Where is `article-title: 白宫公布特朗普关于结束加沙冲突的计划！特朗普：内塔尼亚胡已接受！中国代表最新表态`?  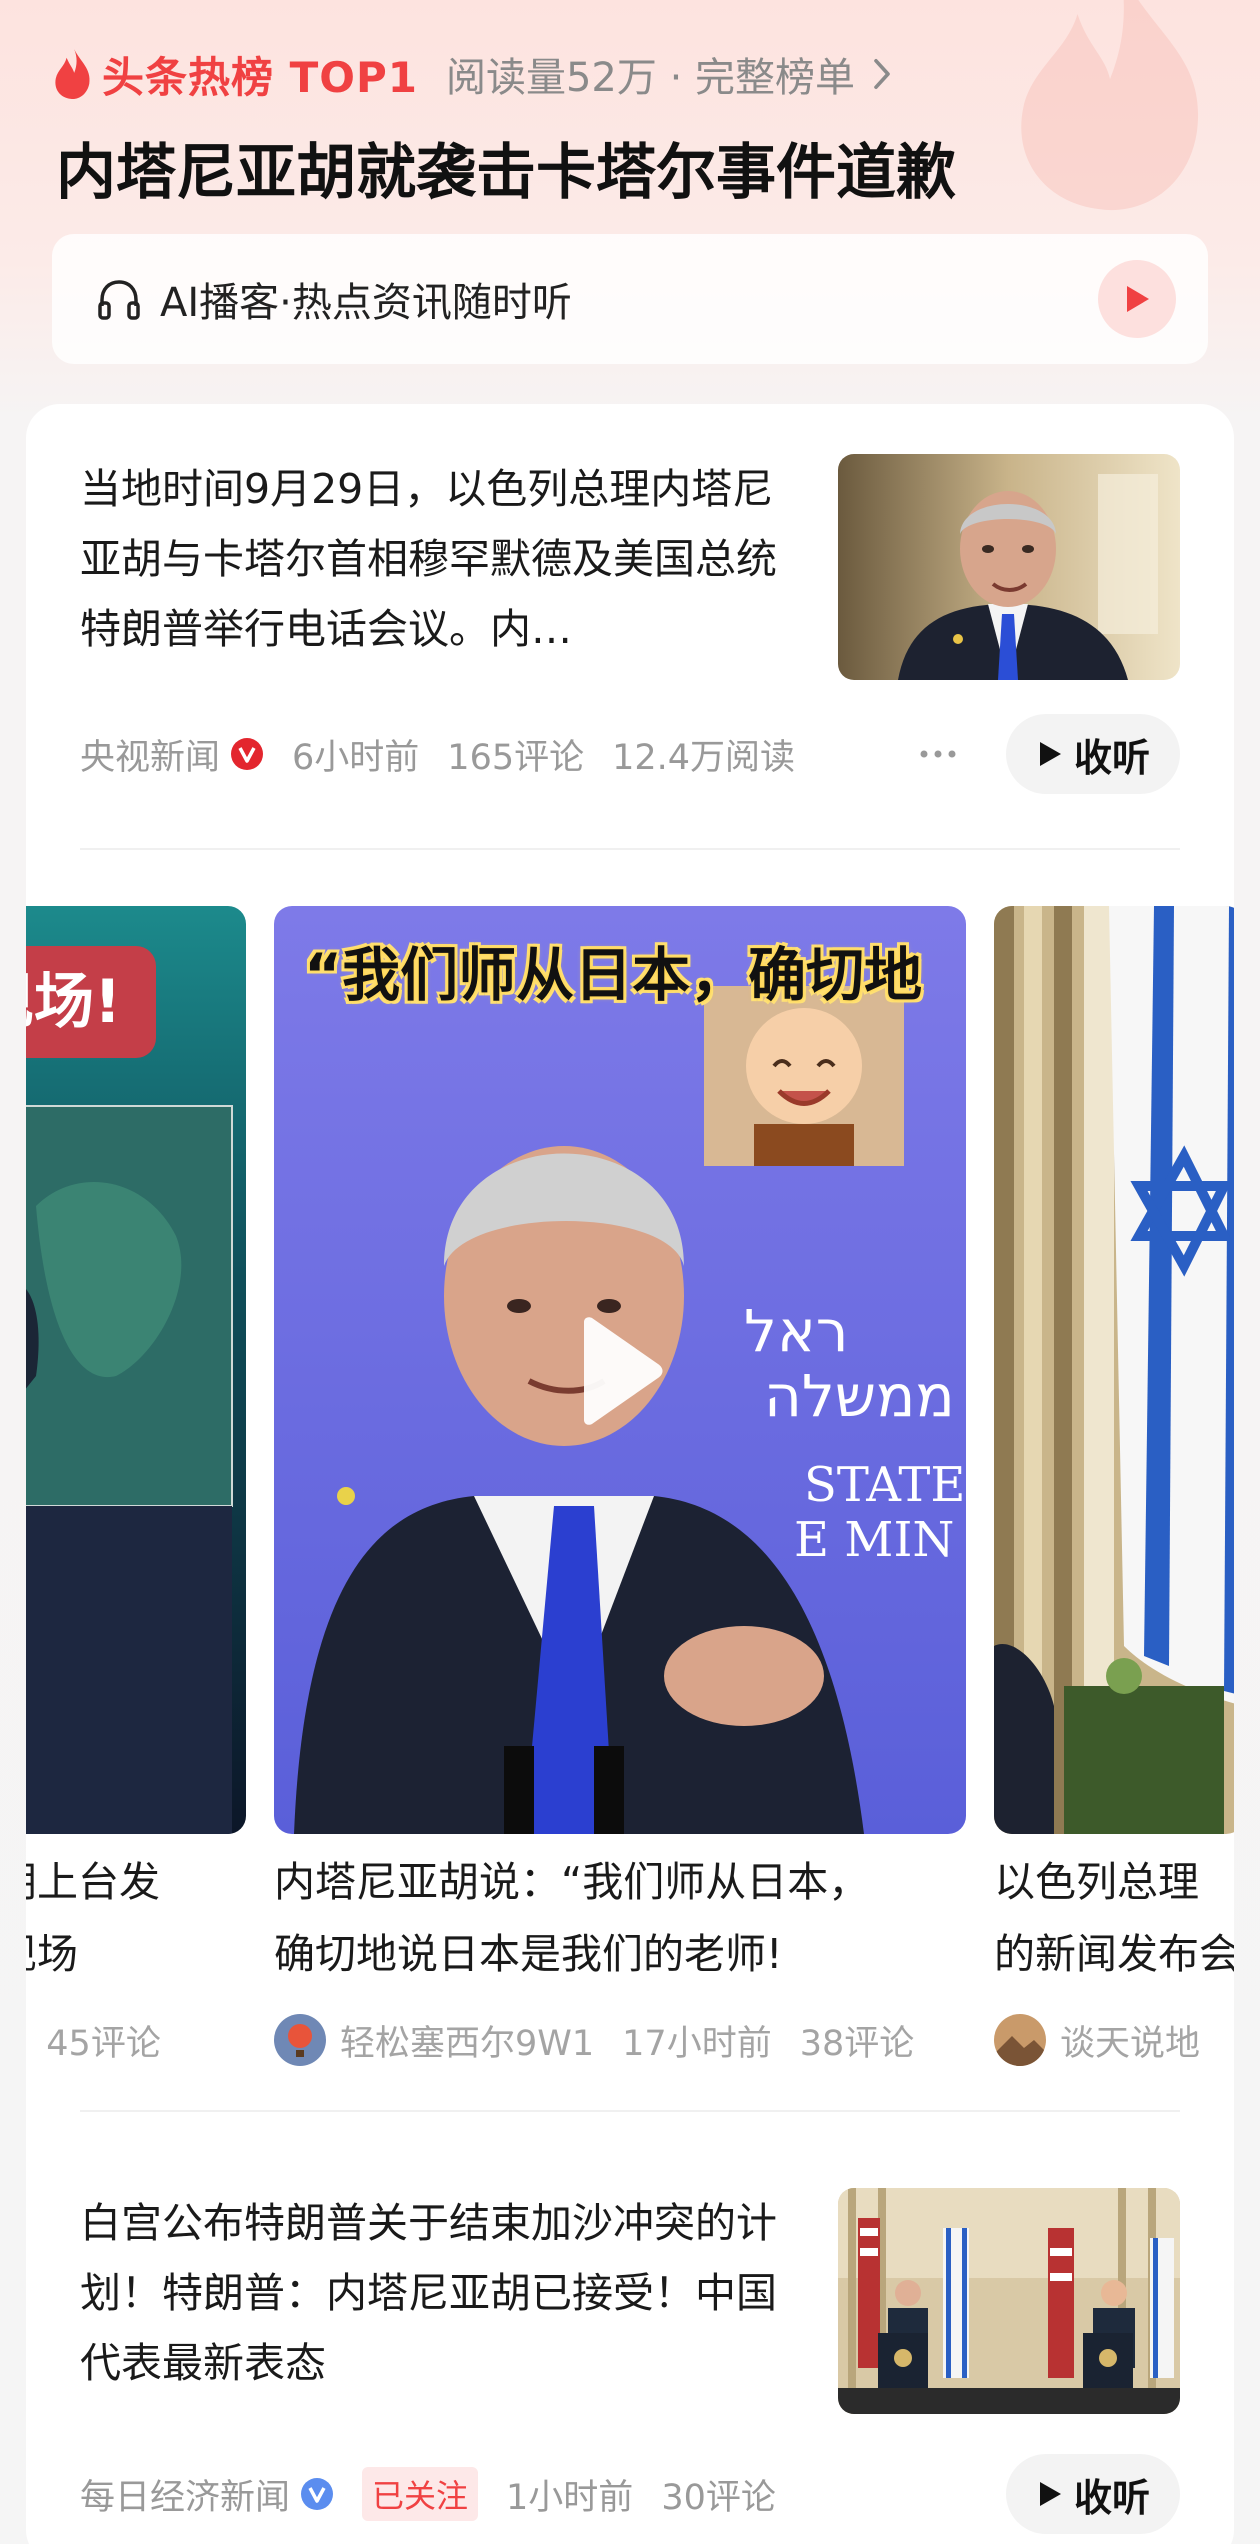 article-title: 白宫公布特朗普关于结束加沙冲突的计划！特朗普：内塔尼亚胡已接受！中国代表最新表态 is located at coordinates (435, 2293).